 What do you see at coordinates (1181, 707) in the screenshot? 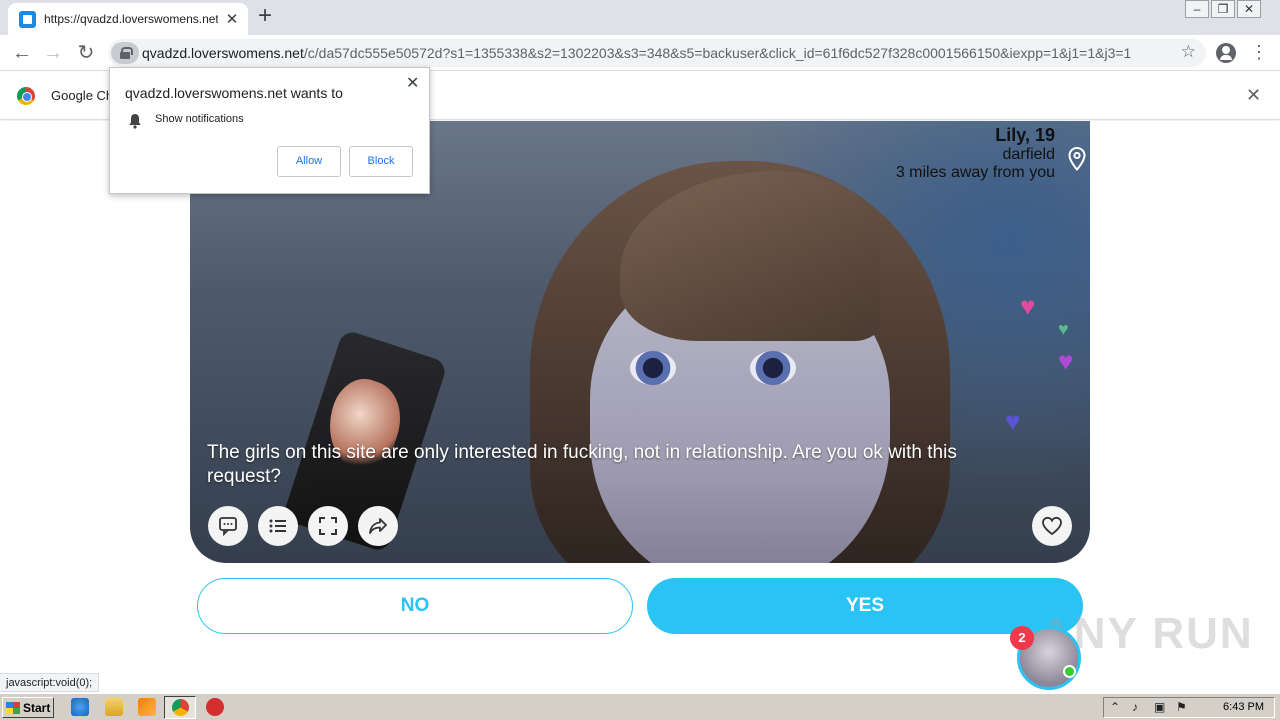
I see `action-center-flag-icon: ⚑` at bounding box center [1181, 707].